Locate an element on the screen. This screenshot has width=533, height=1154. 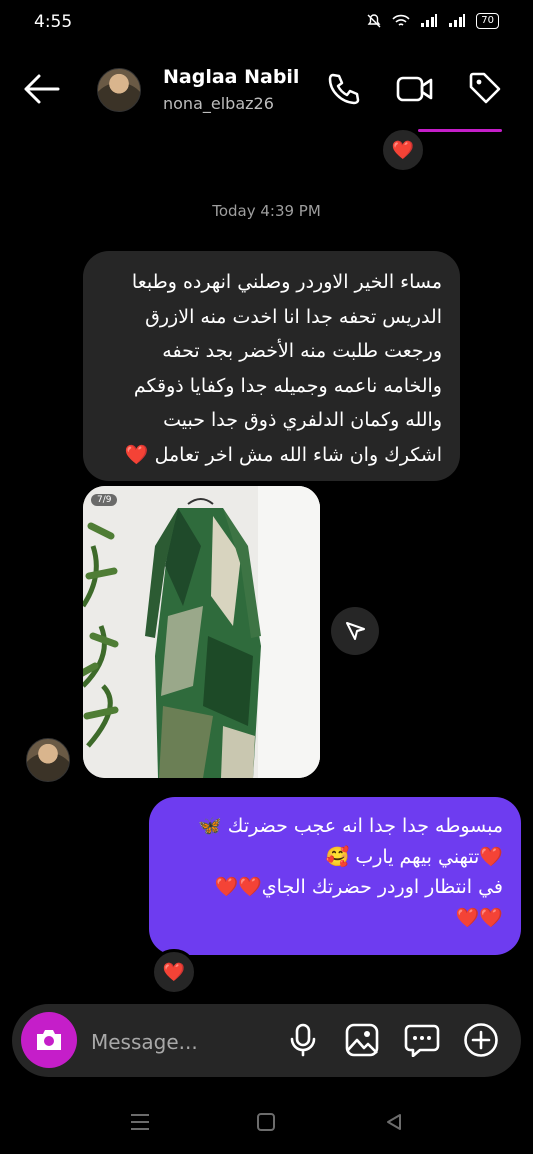
dress-photo-image is located at coordinates (201, 632).